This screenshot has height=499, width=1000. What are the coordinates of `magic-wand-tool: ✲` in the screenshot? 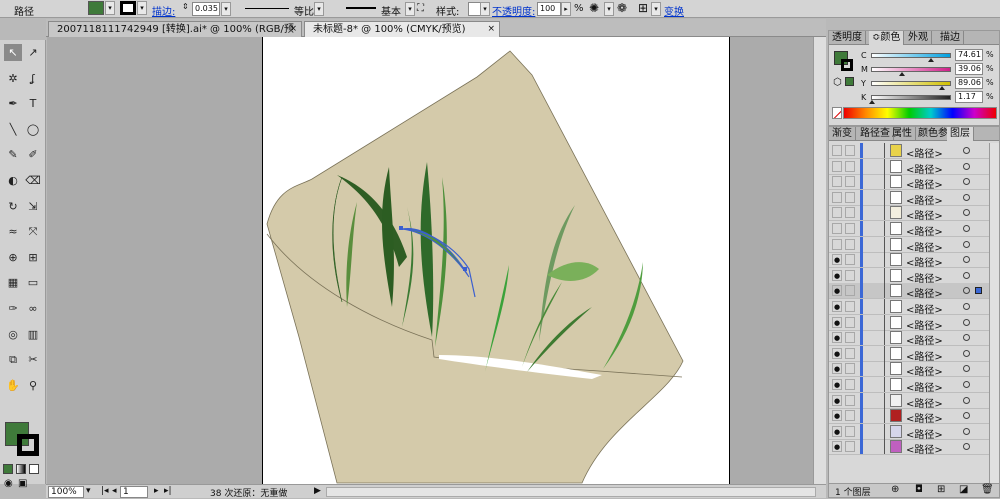 It's located at (13, 78).